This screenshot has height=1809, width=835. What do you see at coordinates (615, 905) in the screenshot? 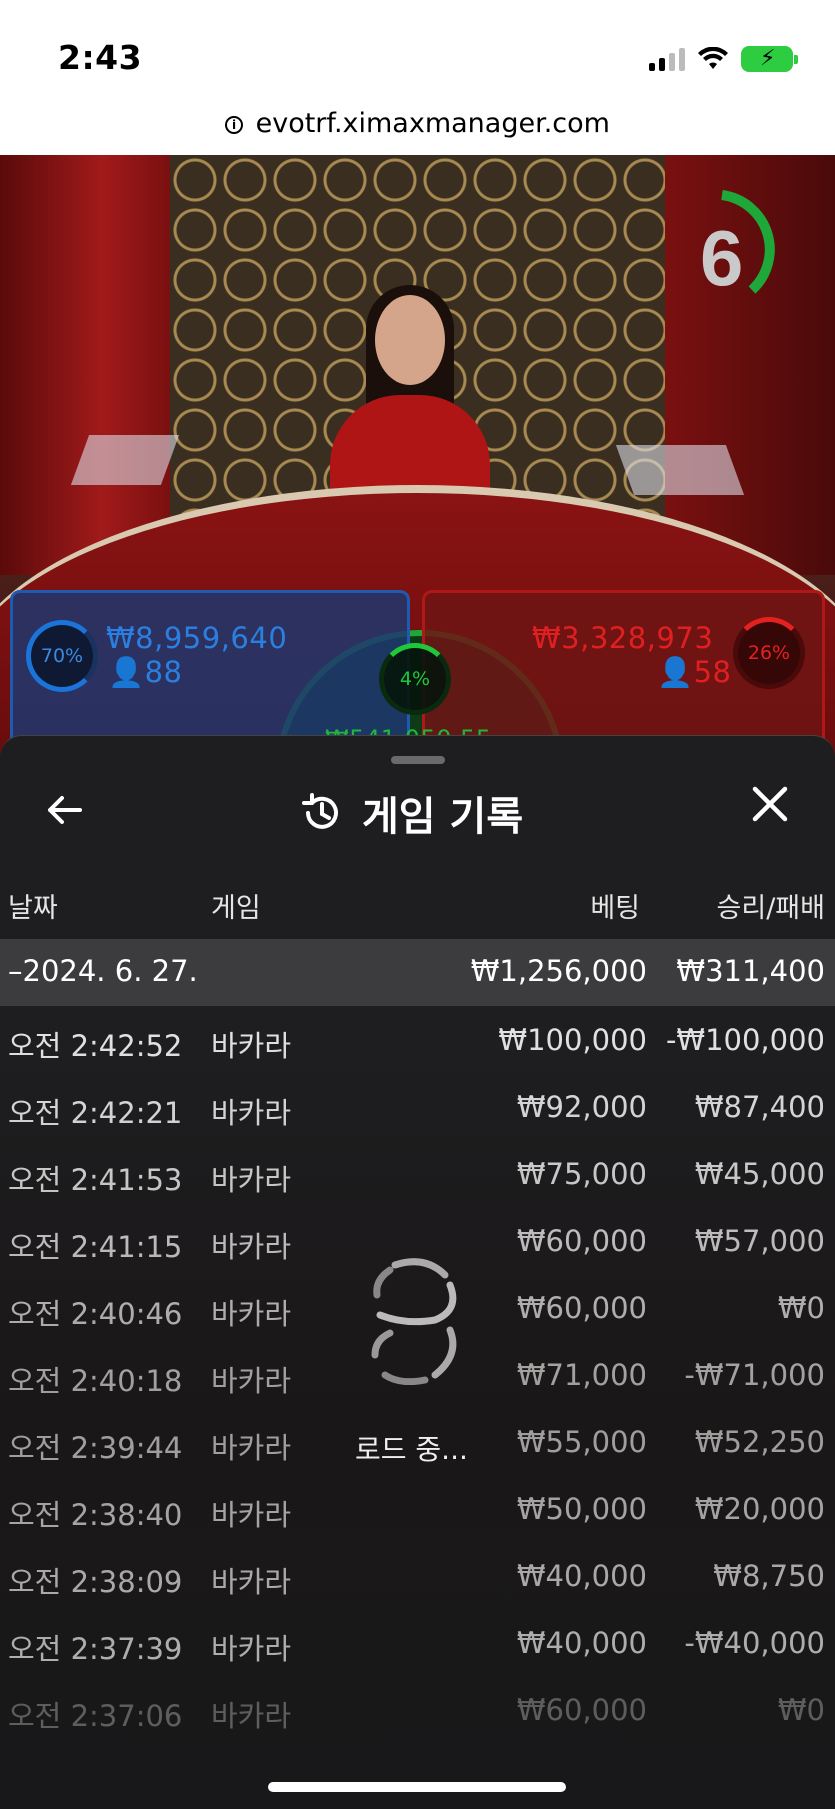
I see `column-header-bet: 베팅` at bounding box center [615, 905].